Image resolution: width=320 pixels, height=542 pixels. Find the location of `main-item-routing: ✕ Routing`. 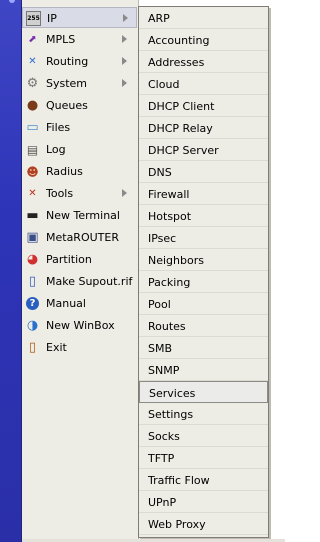

main-item-routing: ✕ Routing is located at coordinates (79, 61).